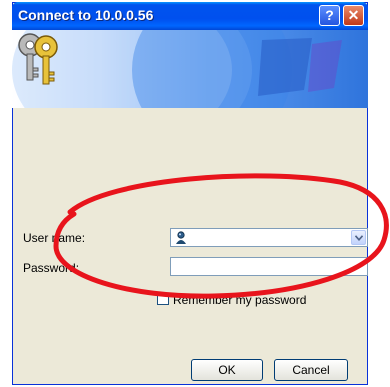 This screenshot has height=387, width=390. Describe the element at coordinates (54, 238) in the screenshot. I see `username-label: User name:` at that location.